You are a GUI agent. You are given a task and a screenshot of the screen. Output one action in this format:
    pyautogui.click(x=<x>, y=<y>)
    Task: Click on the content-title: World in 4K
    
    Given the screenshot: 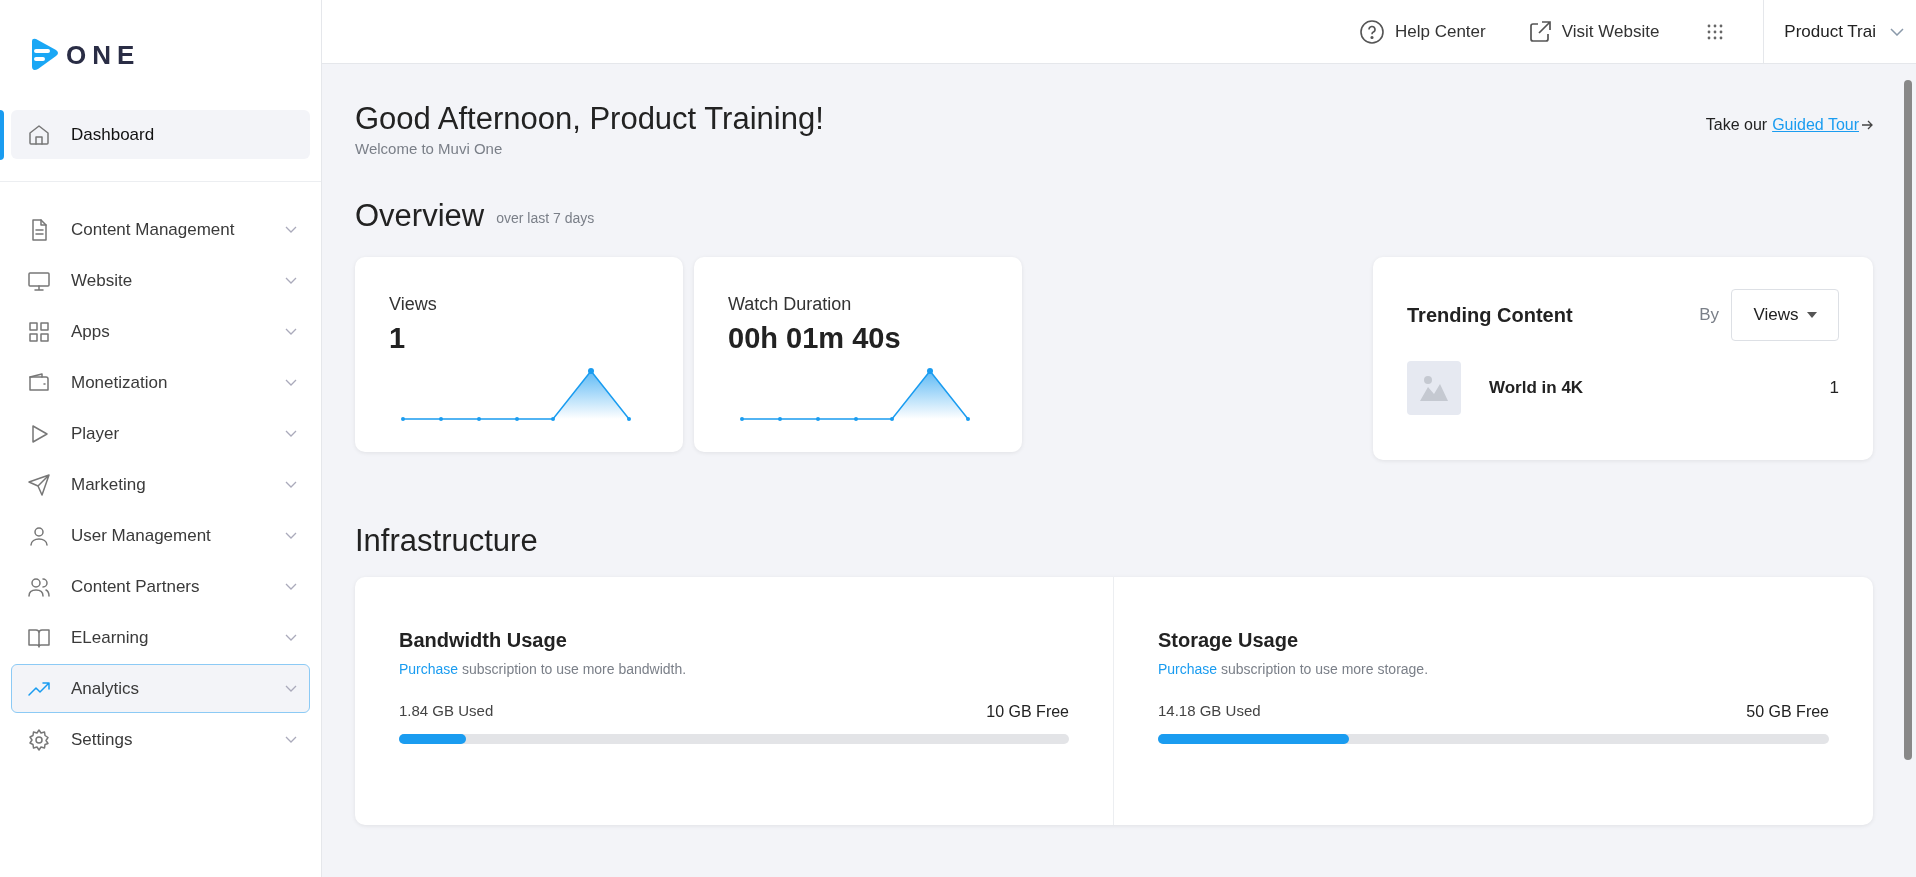 What is the action you would take?
    pyautogui.click(x=1659, y=387)
    